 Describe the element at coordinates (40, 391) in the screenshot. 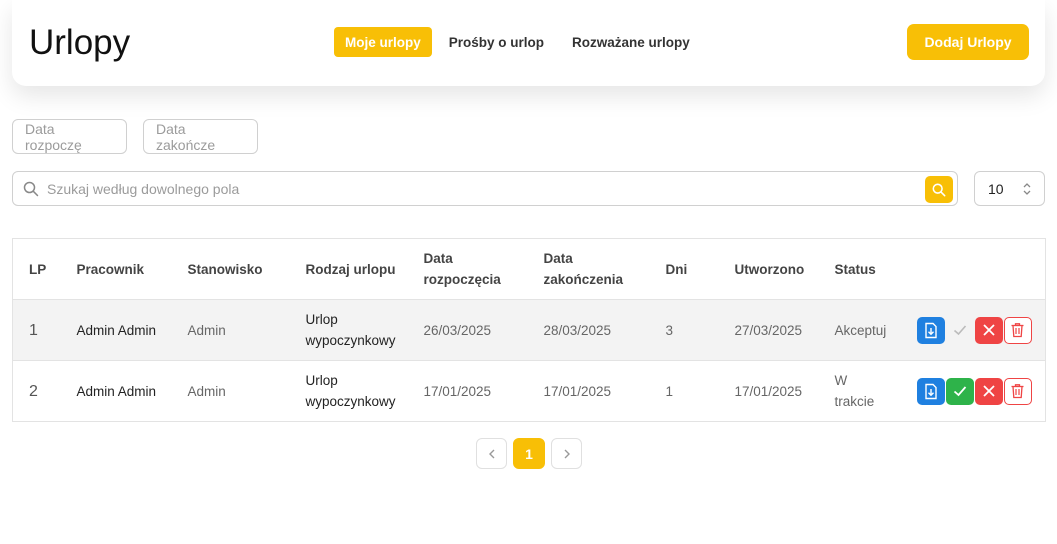

I see `cell-lp: 2` at that location.